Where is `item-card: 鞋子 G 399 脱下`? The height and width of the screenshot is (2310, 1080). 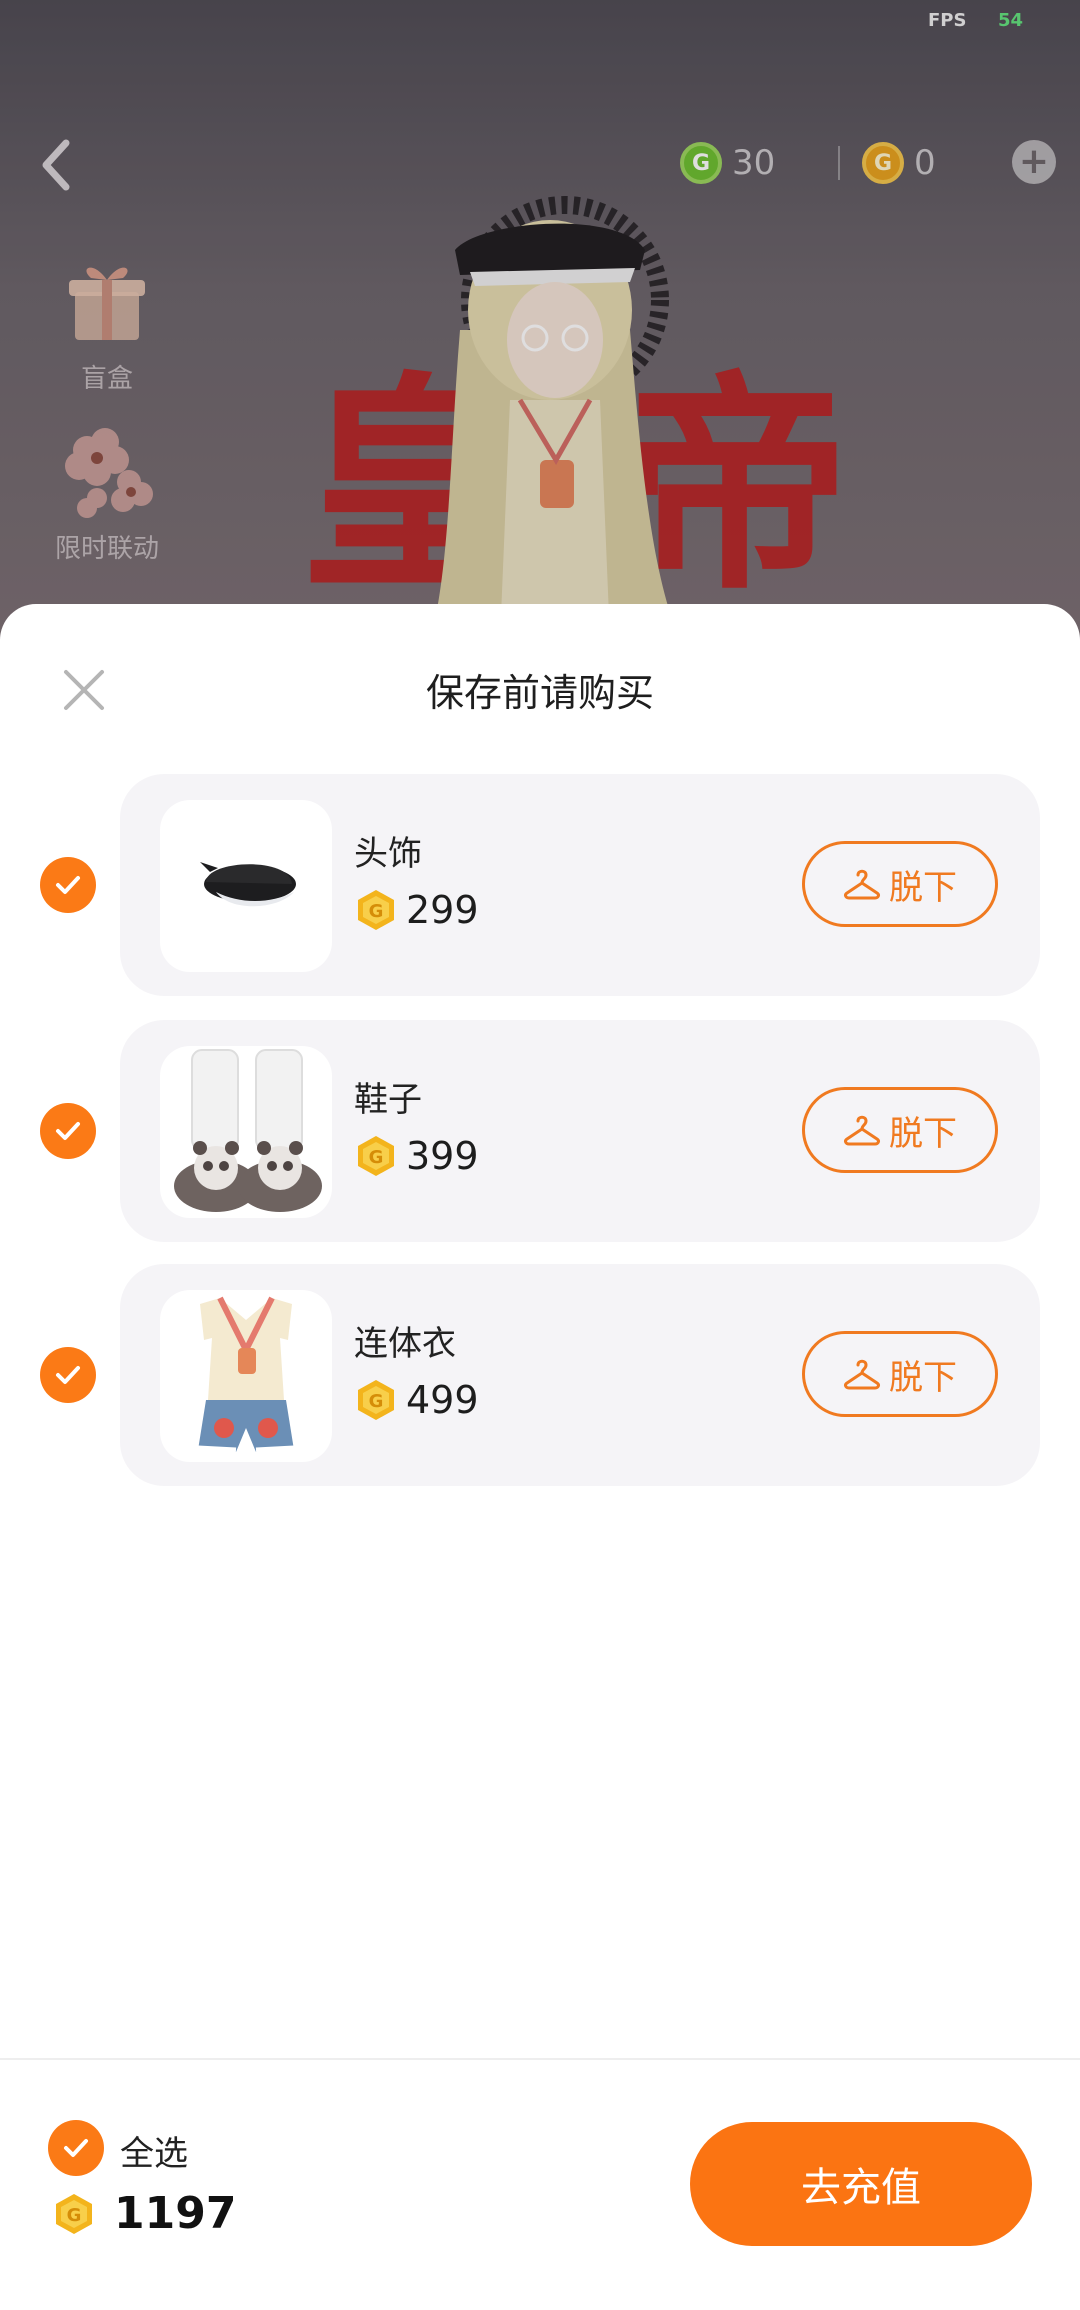 item-card: 鞋子 G 399 脱下 is located at coordinates (580, 1131).